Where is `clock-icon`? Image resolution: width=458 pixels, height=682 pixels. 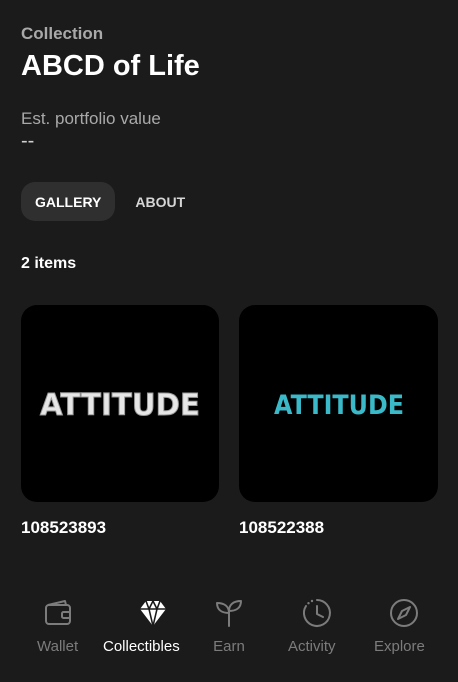 clock-icon is located at coordinates (316, 613).